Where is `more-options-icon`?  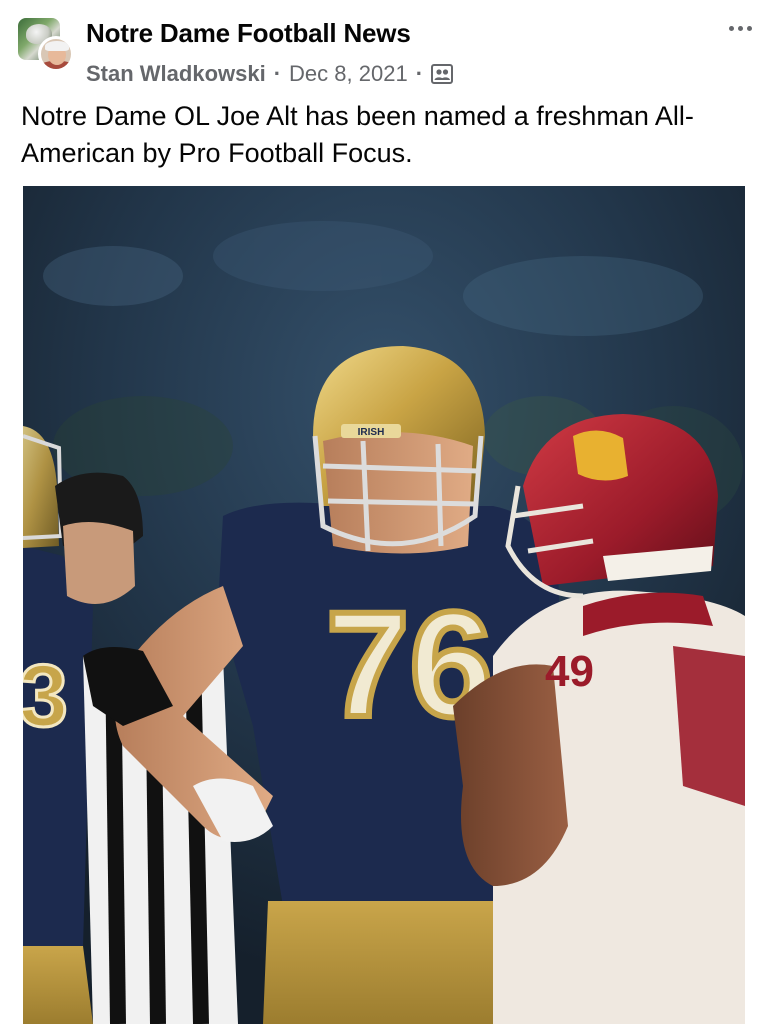 more-options-icon is located at coordinates (740, 28).